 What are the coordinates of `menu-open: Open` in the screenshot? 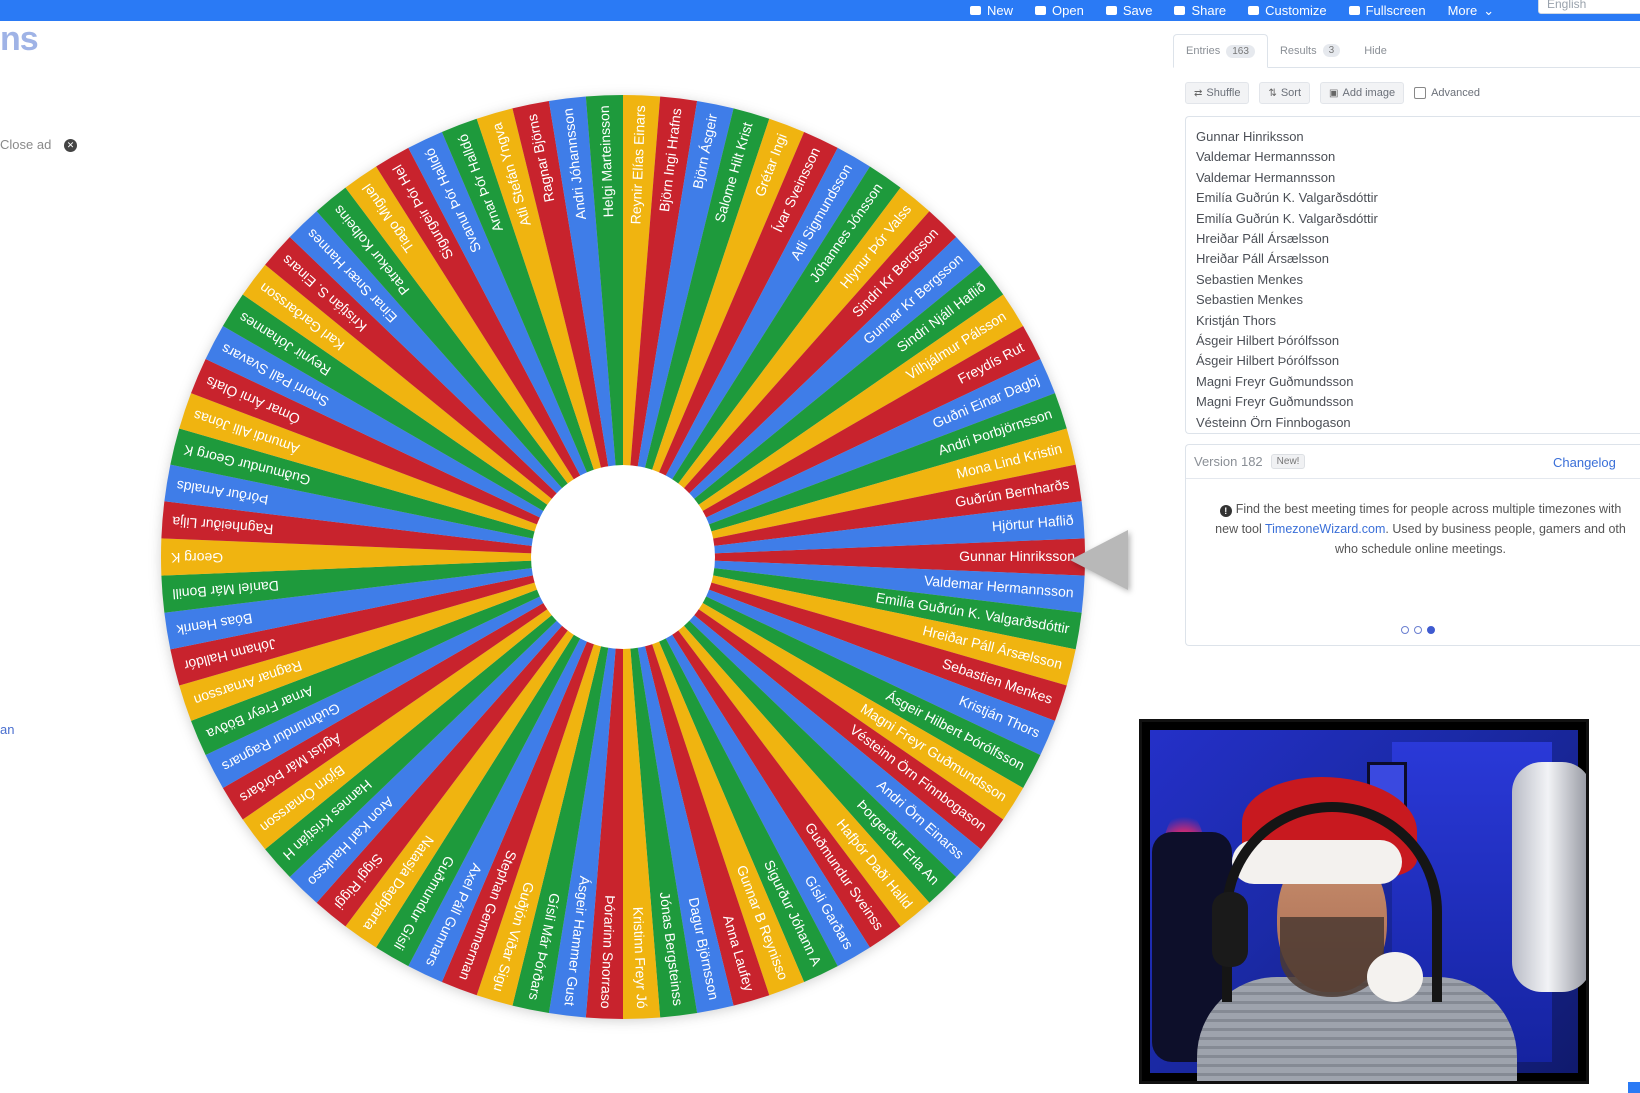 It's located at (1059, 10).